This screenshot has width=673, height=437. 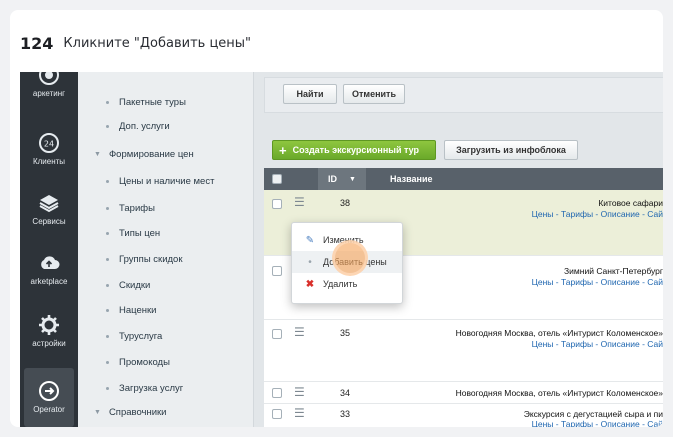 What do you see at coordinates (157, 43) in the screenshot?
I see `step-instruction: Кликните "Добавить цены"` at bounding box center [157, 43].